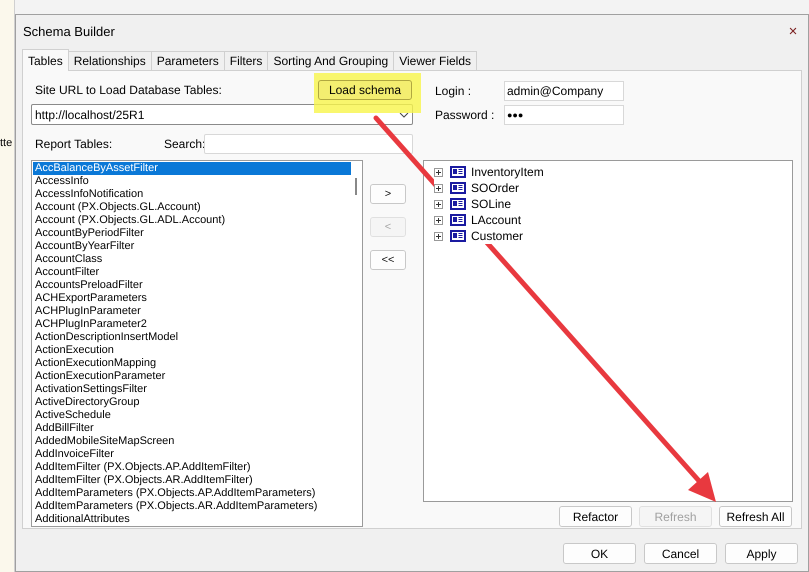  I want to click on tab: Tables, so click(45, 60).